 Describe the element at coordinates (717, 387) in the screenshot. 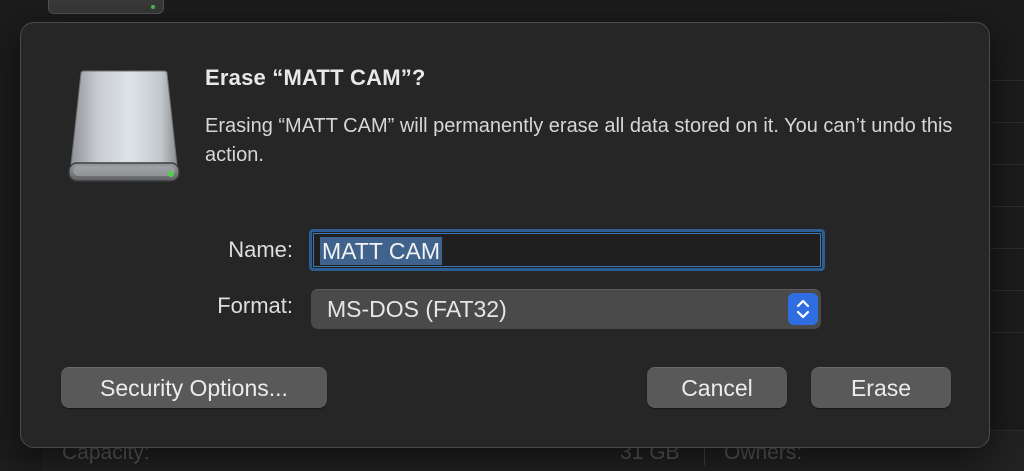

I see `cancel-button: Cancel` at that location.